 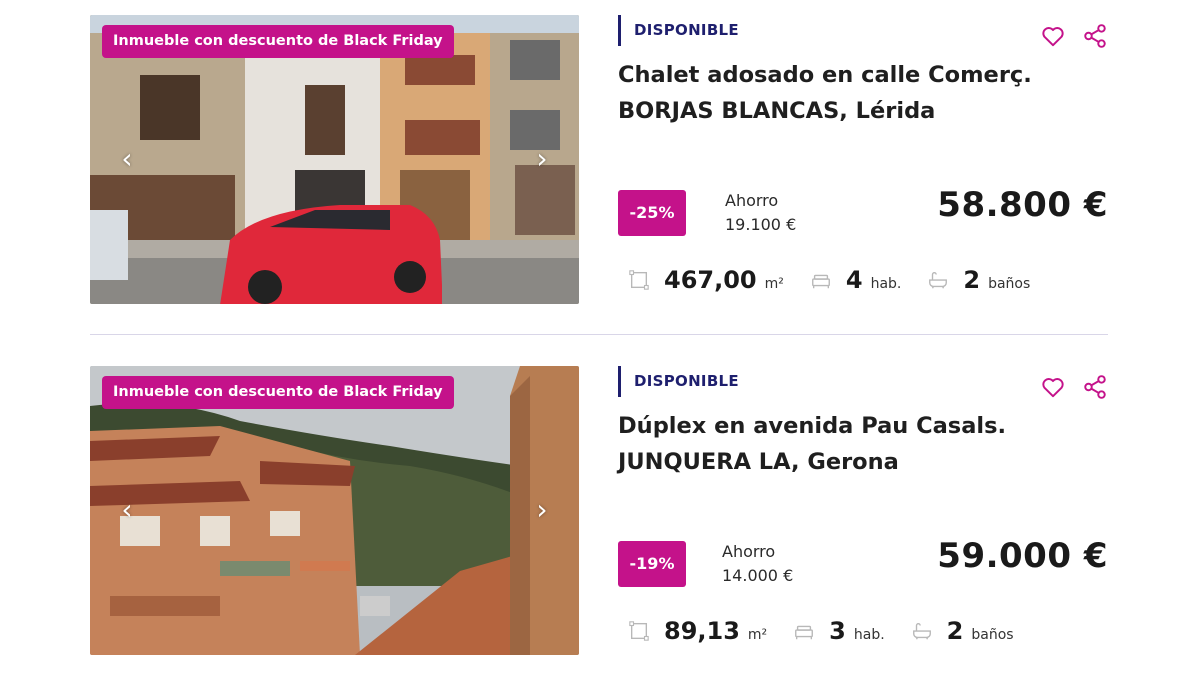 I want to click on price: 58.800 €, so click(x=1022, y=205).